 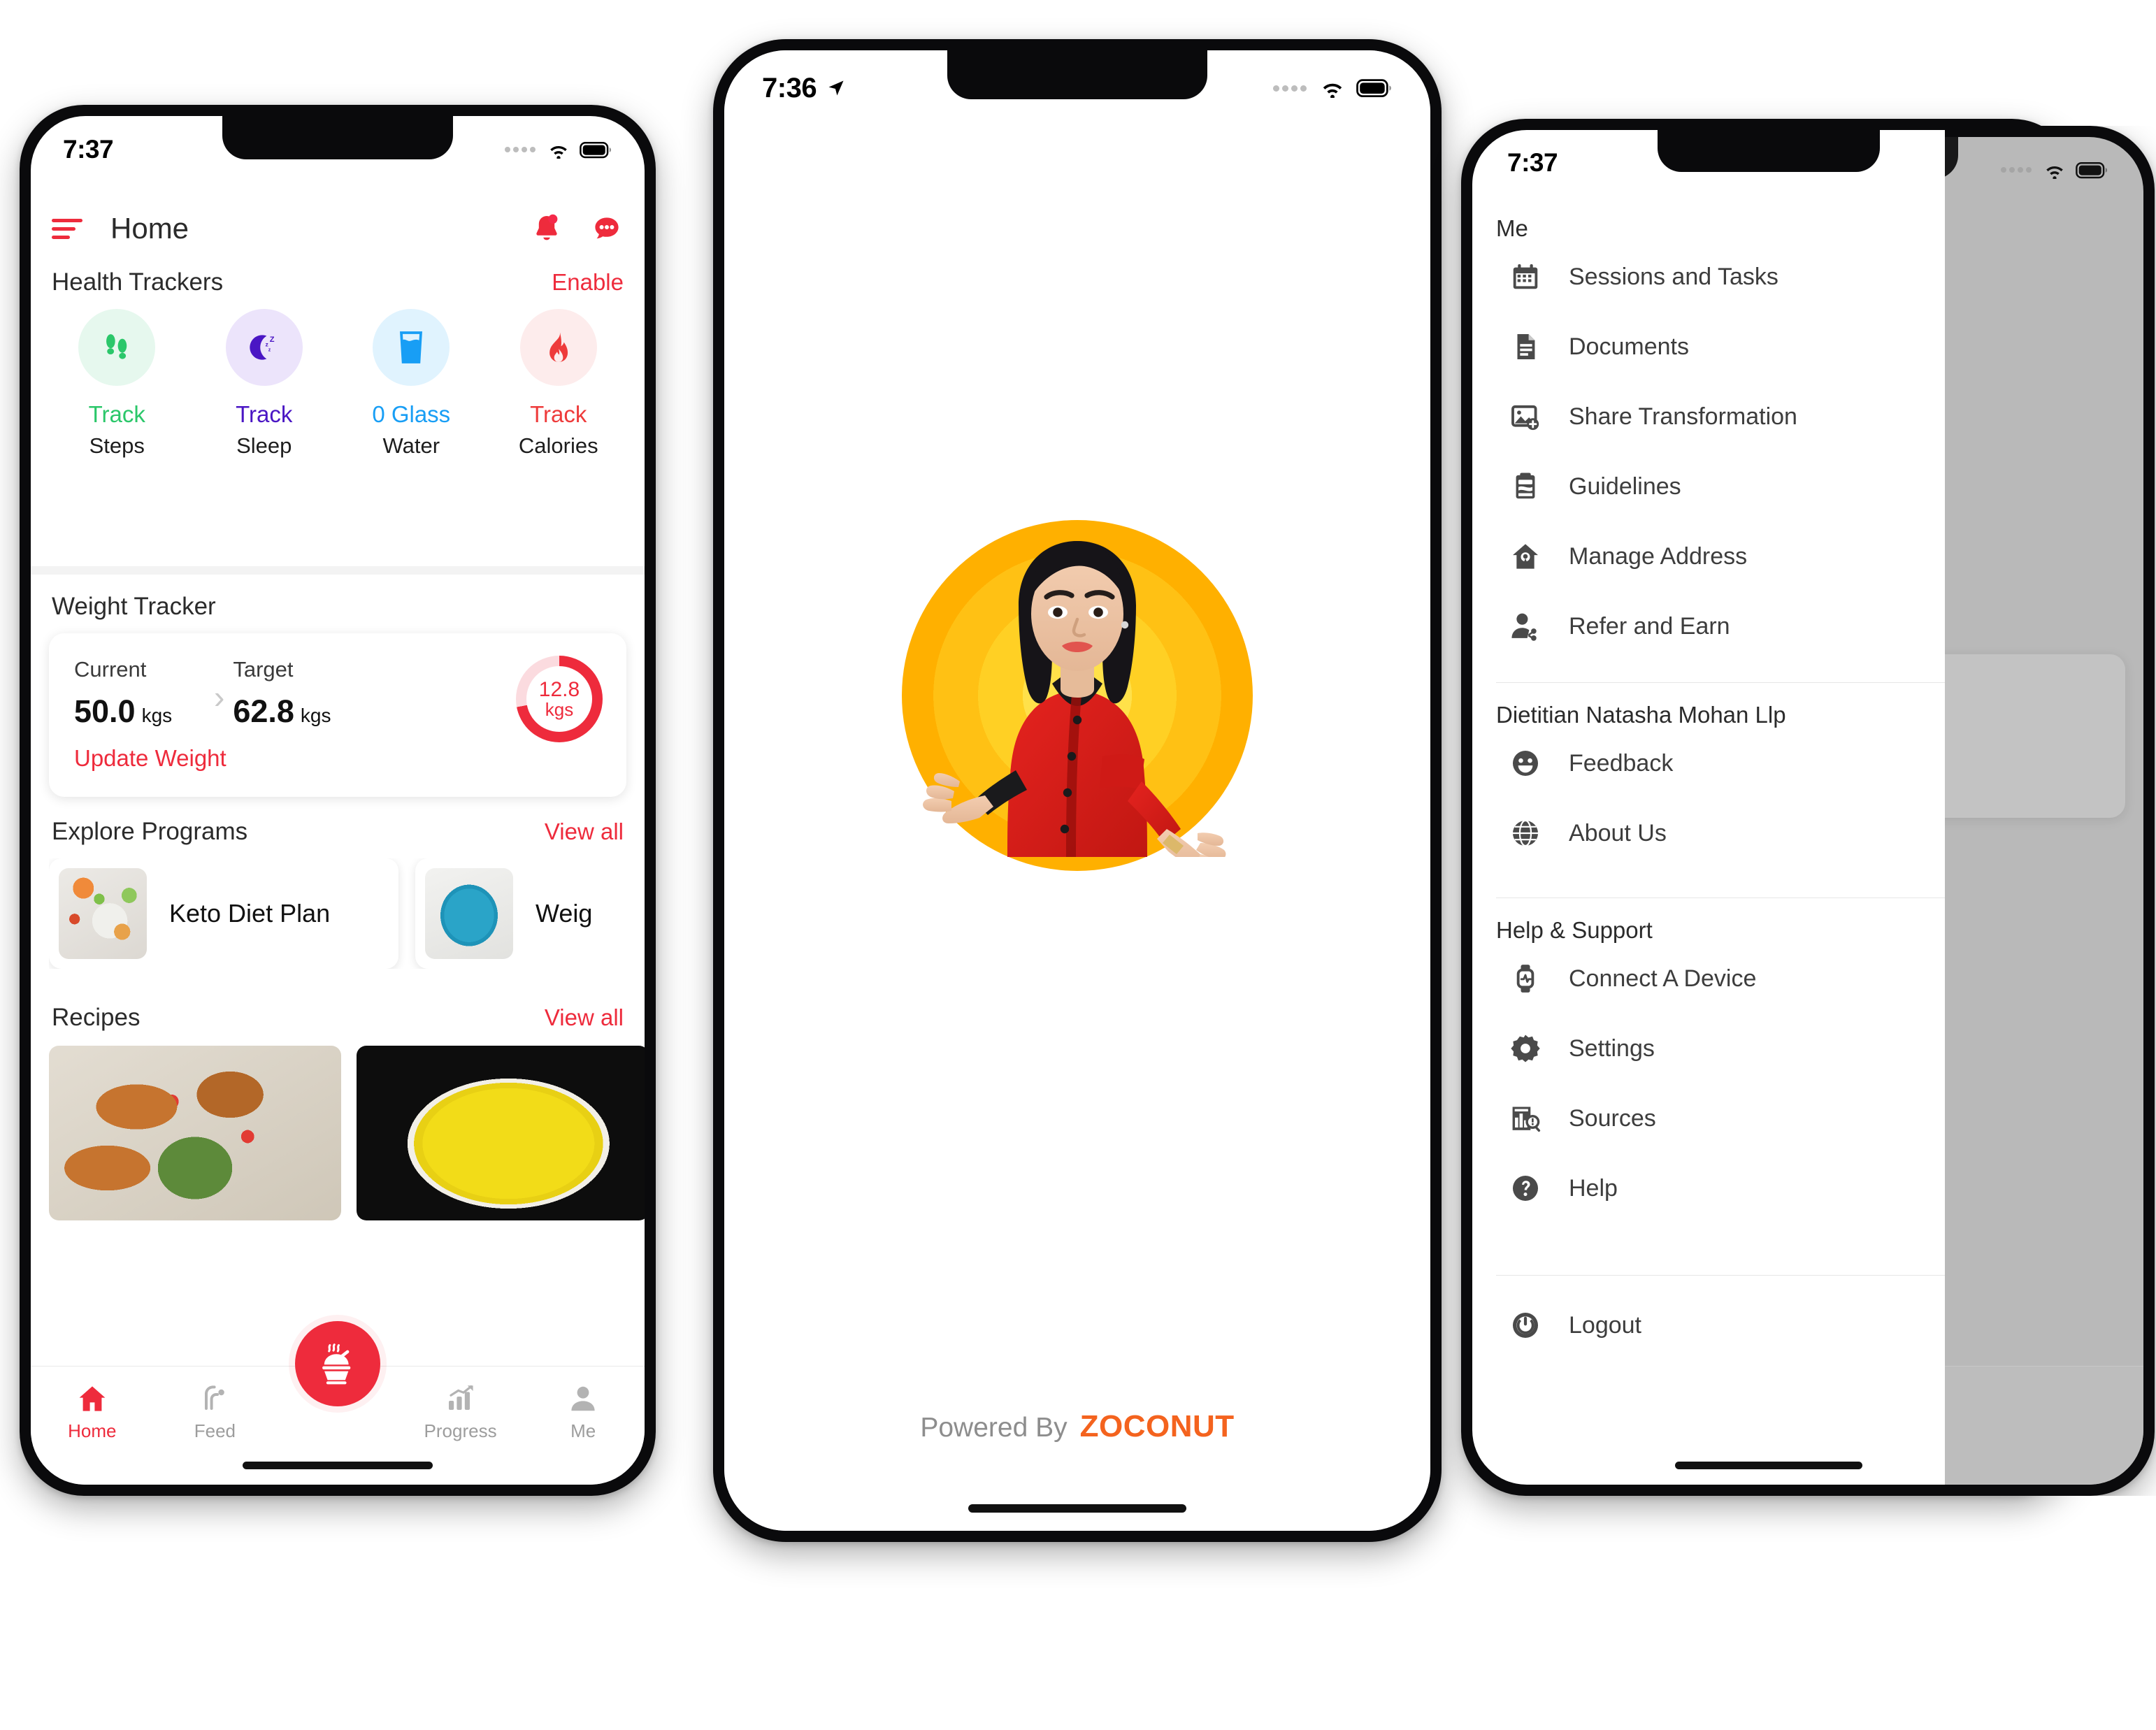 I want to click on health-trackers-header: Health Trackers Enable, so click(x=338, y=282).